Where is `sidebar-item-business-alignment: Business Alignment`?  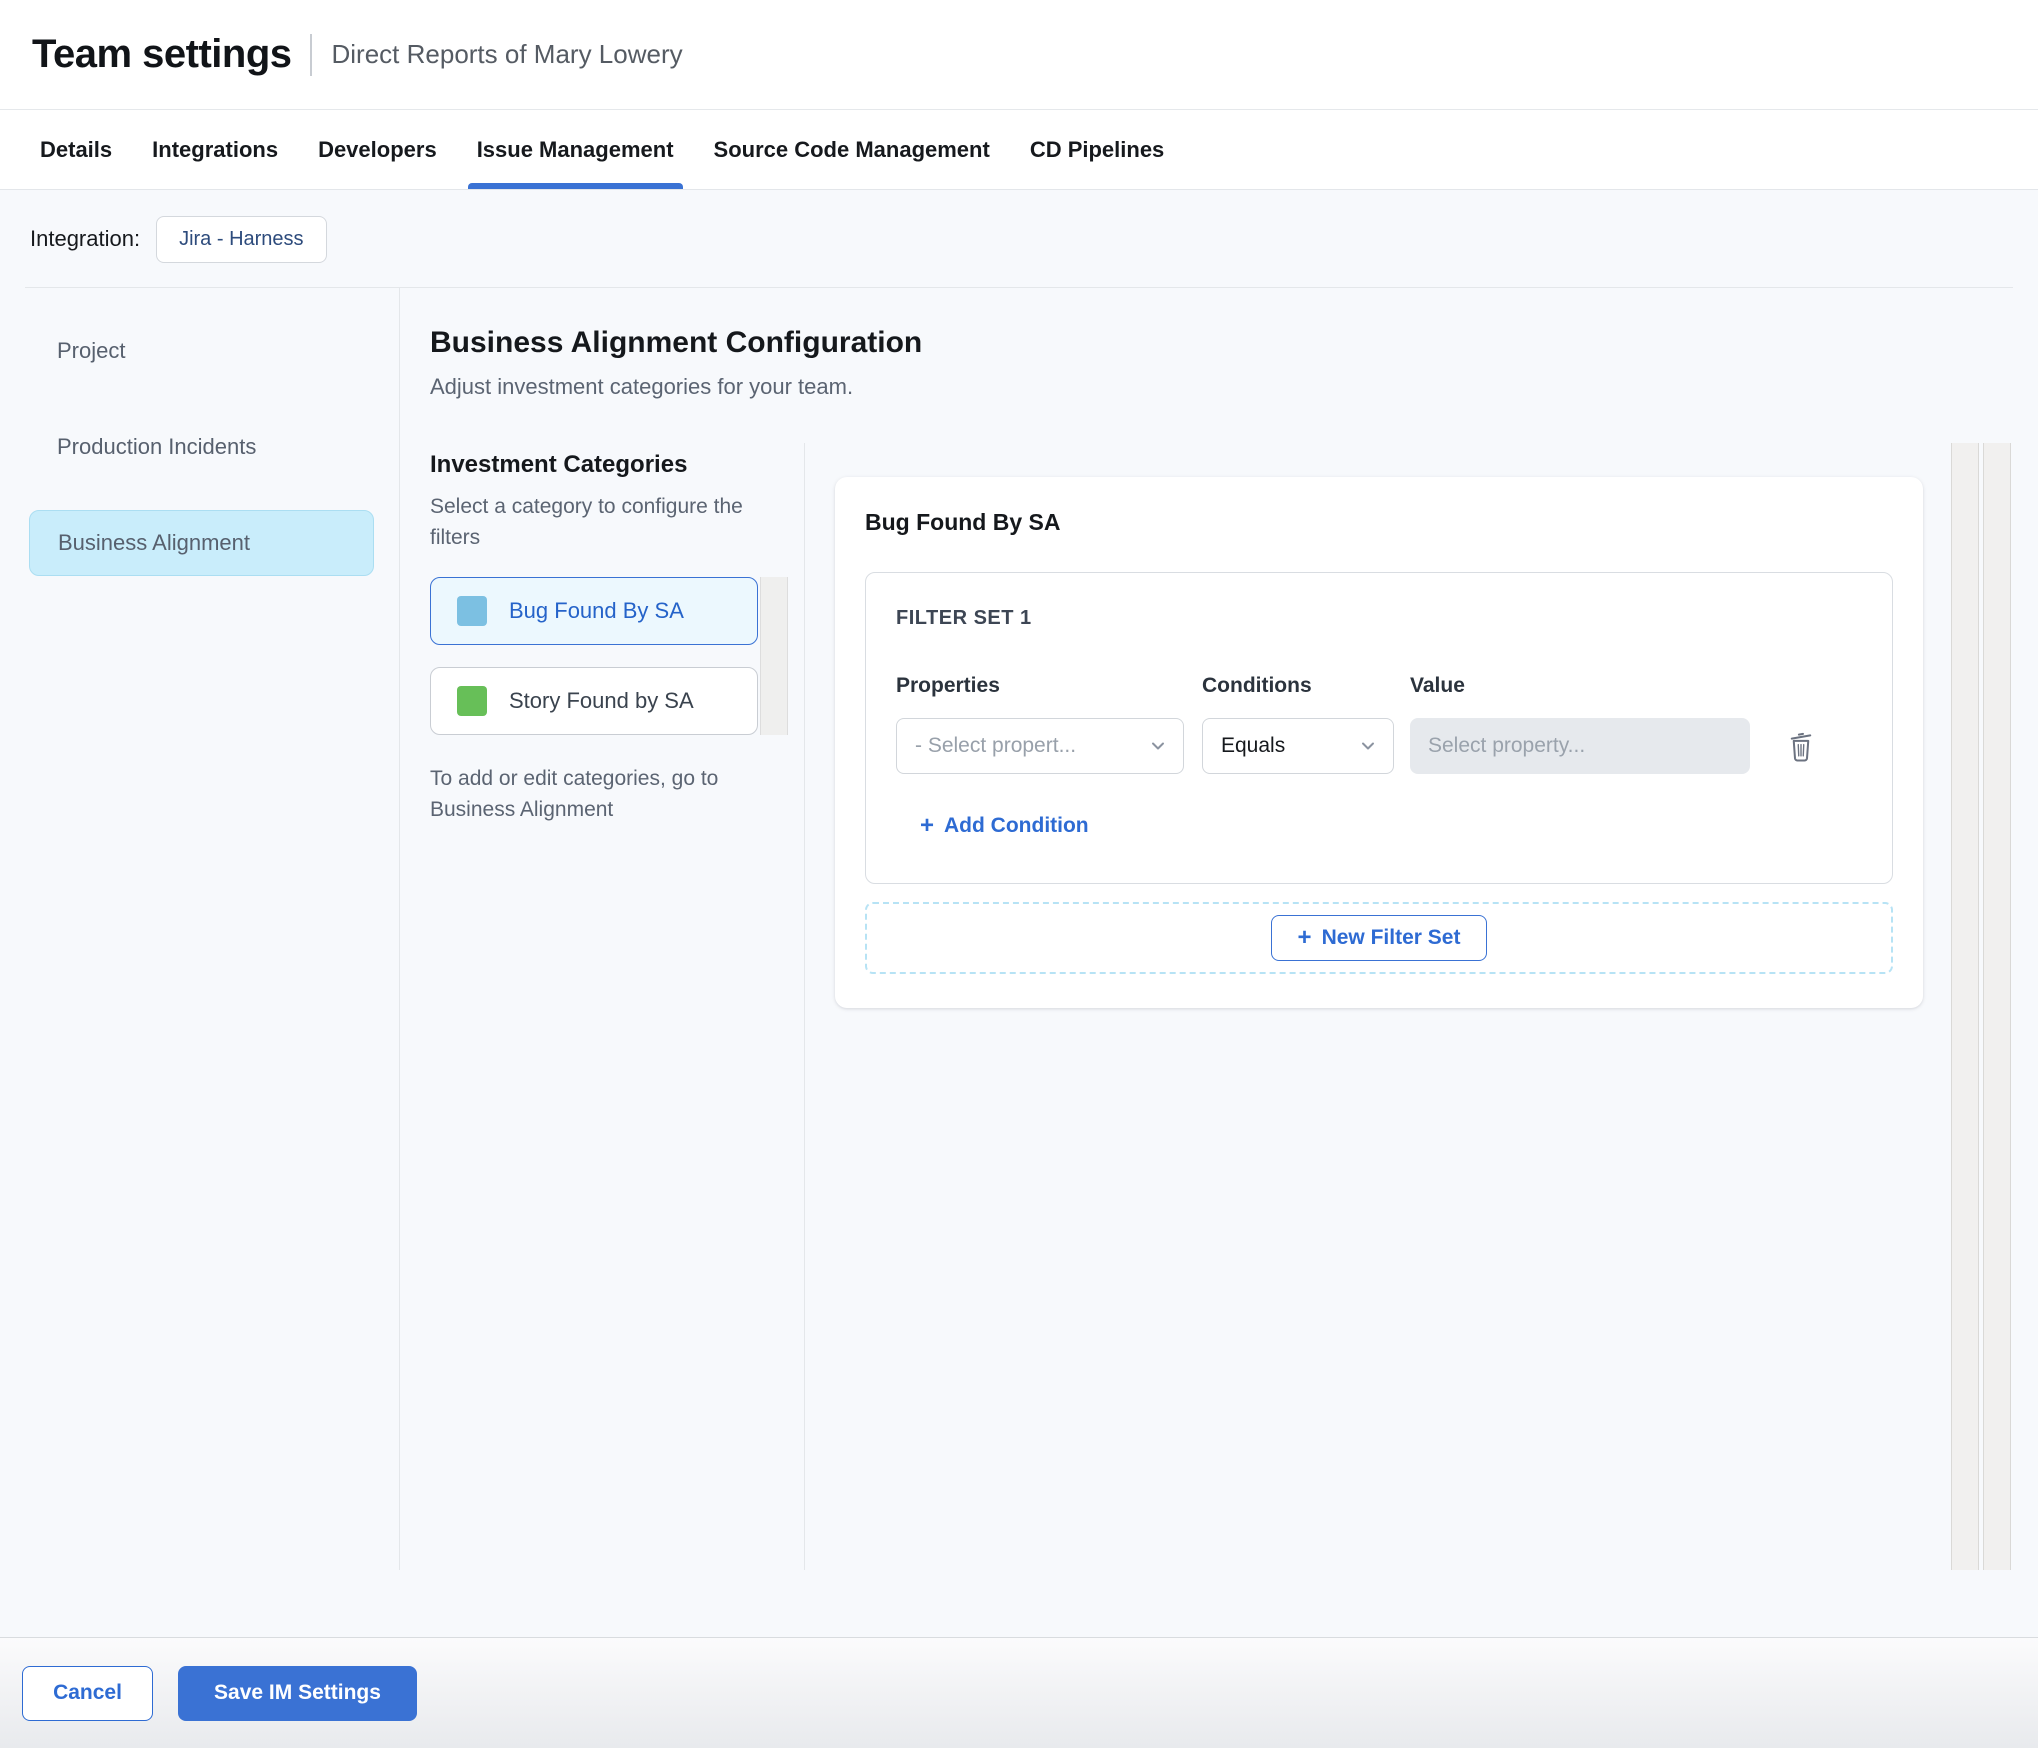
sidebar-item-business-alignment: Business Alignment is located at coordinates (201, 543).